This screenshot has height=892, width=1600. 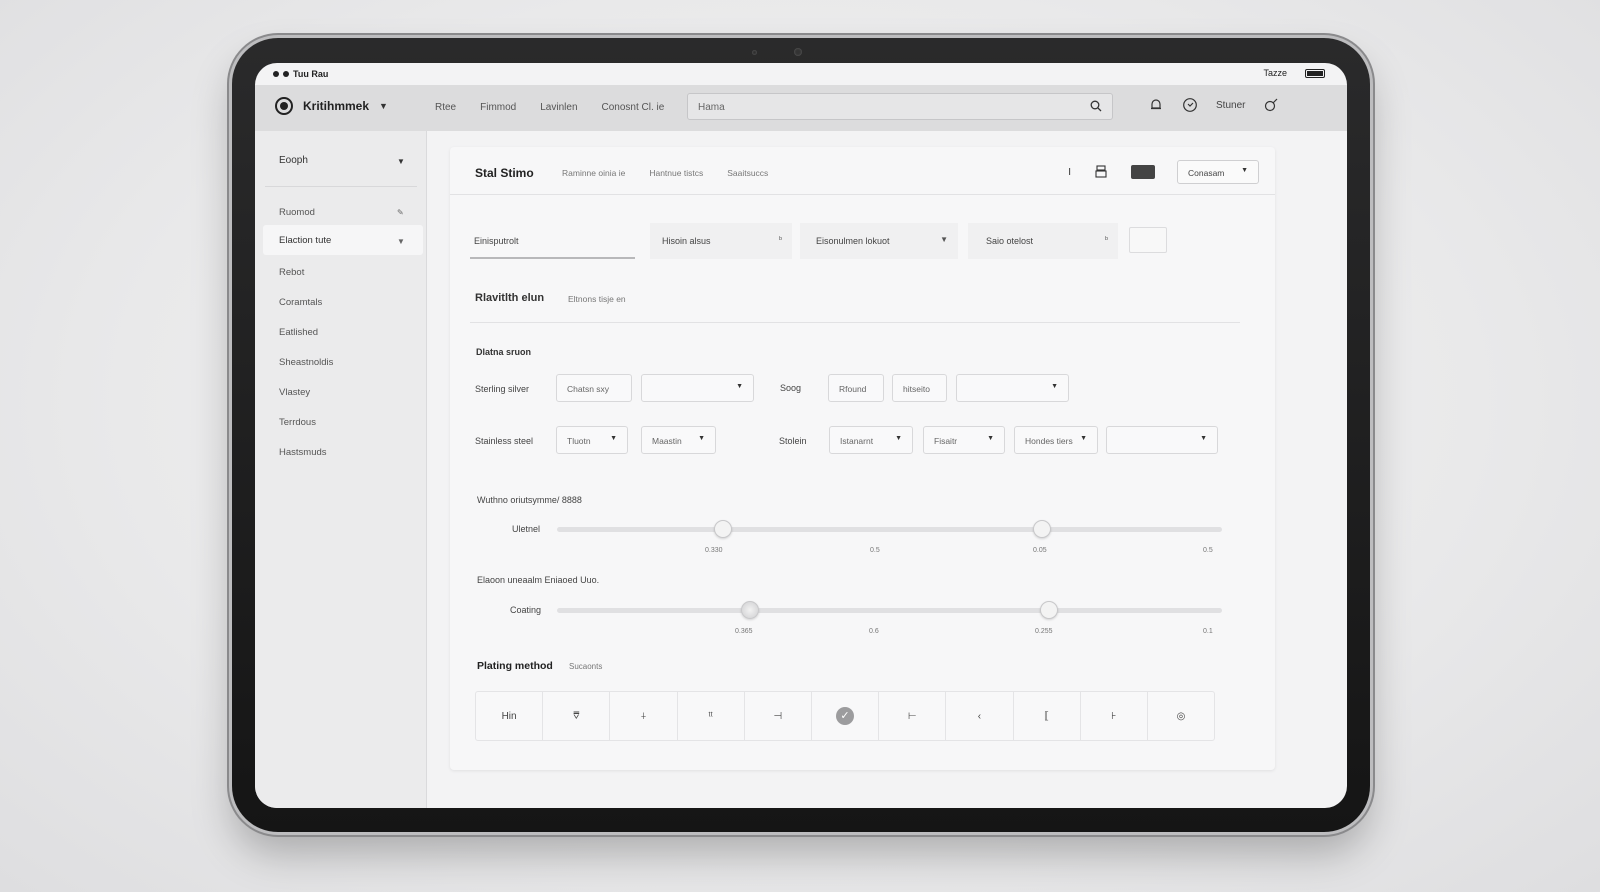 I want to click on sidebar-item: Hastsmuds, so click(x=303, y=452).